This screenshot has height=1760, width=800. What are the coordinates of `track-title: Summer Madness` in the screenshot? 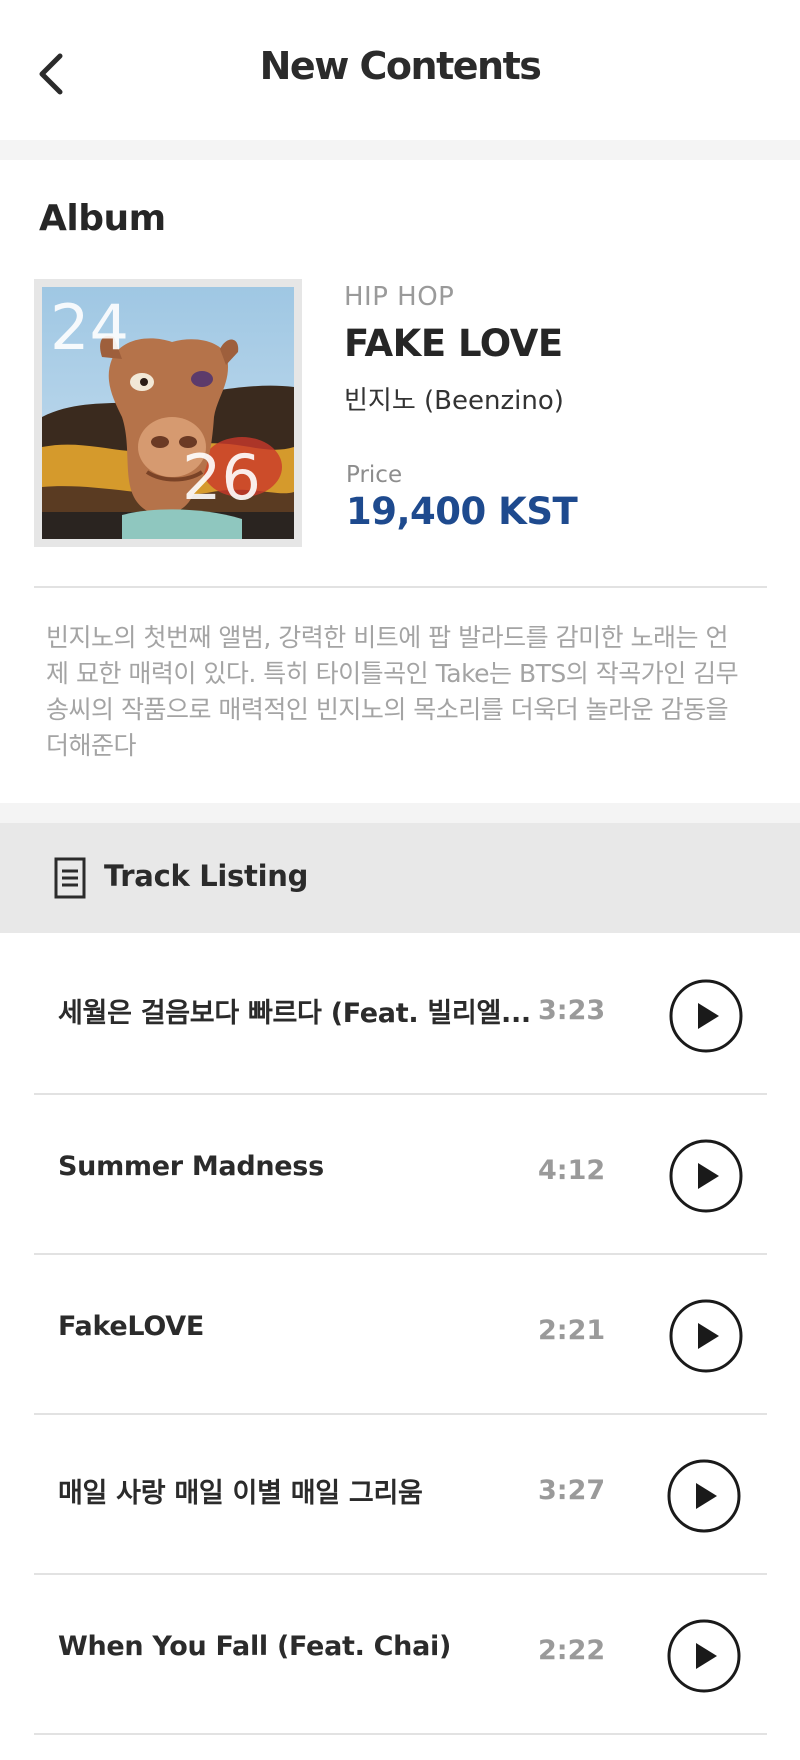 It's located at (191, 1166).